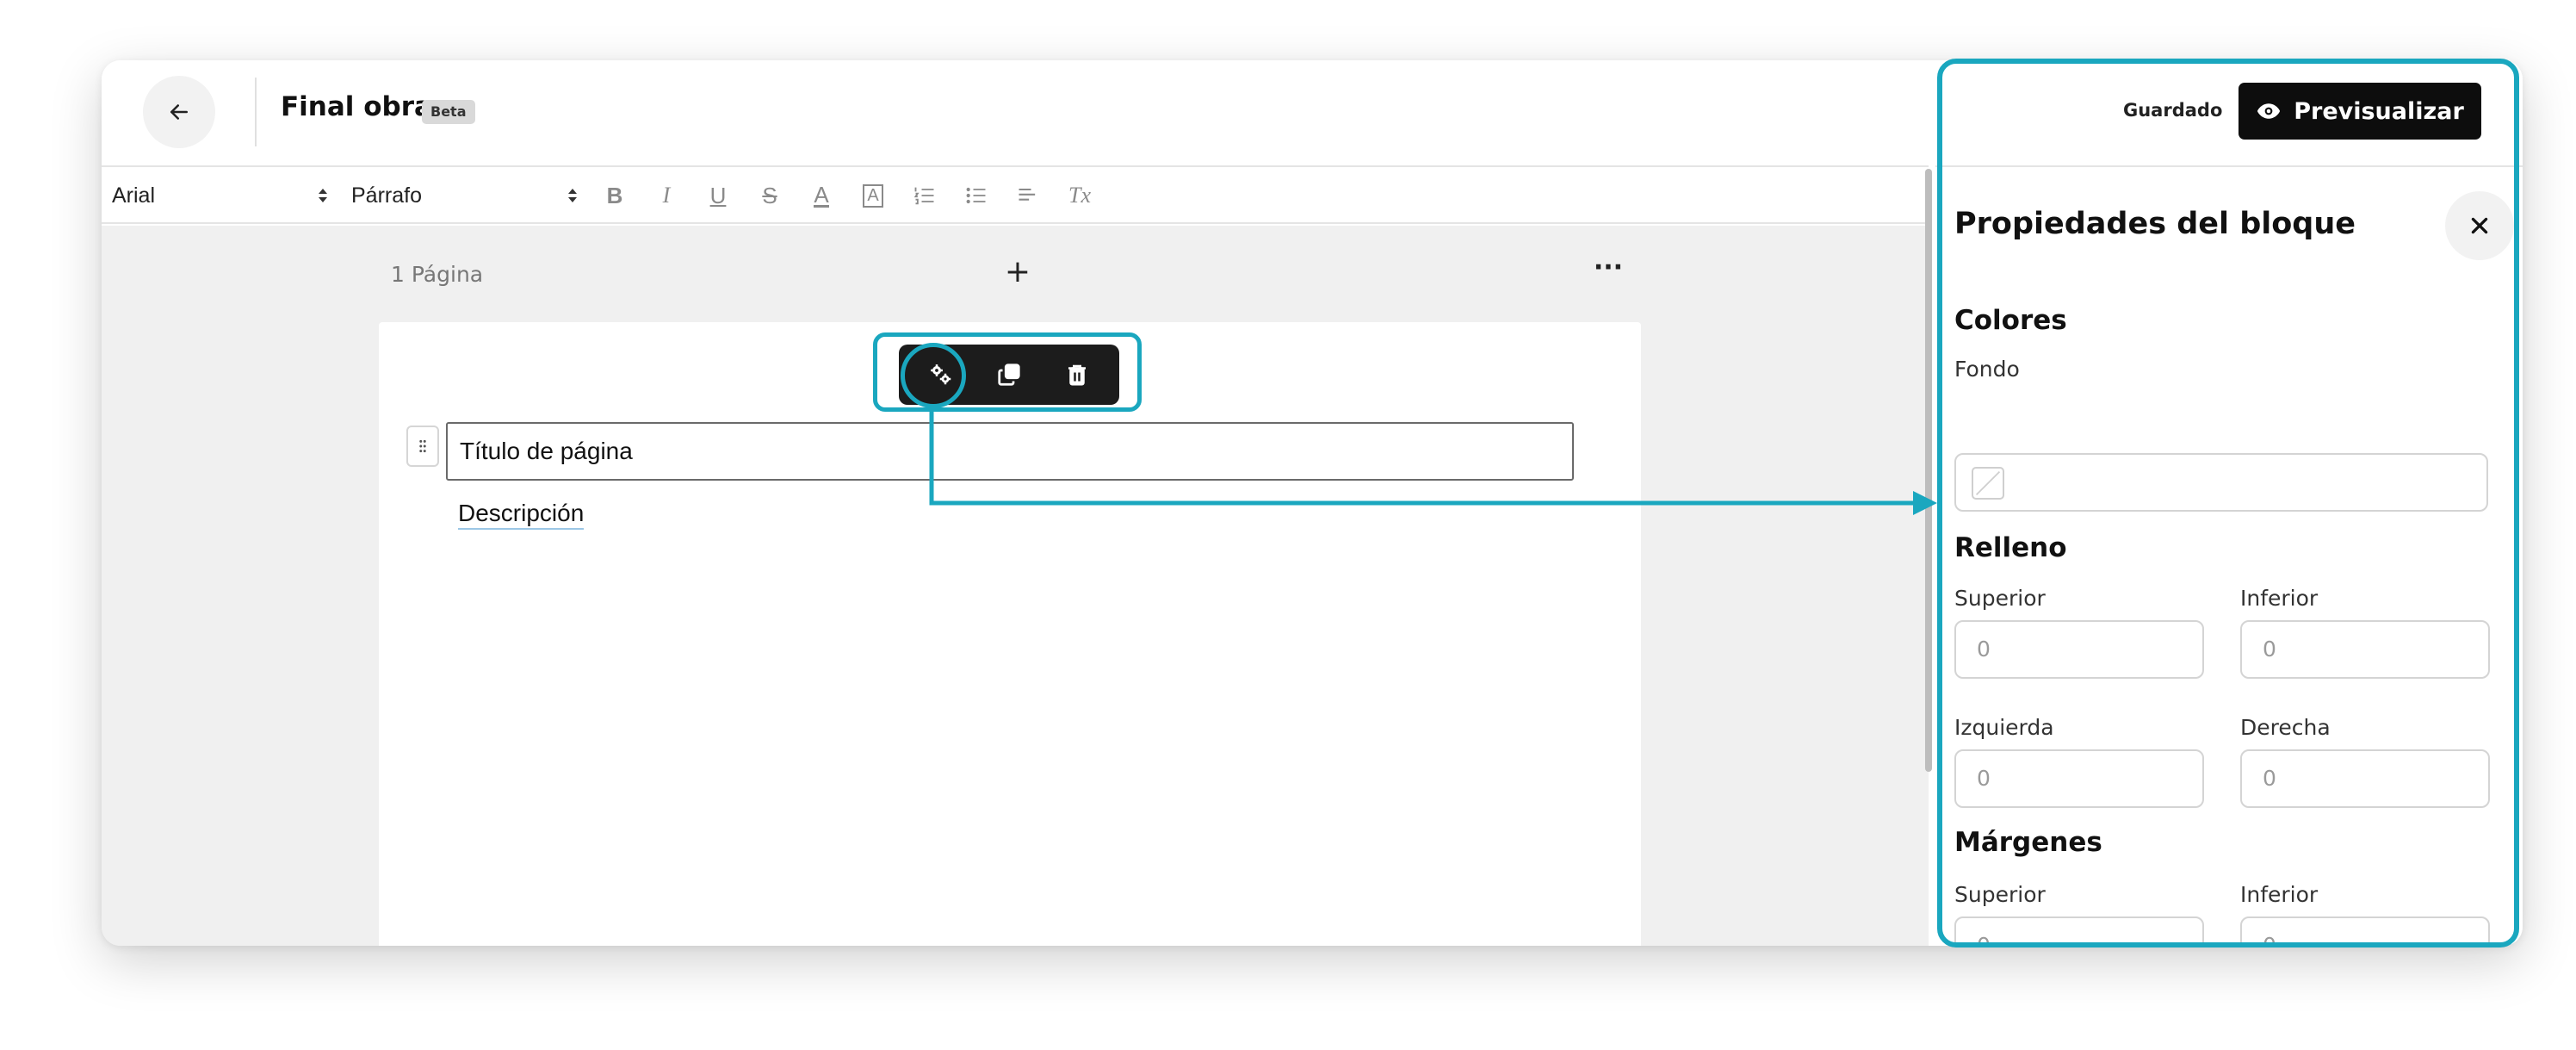  I want to click on highlight-color-button: A, so click(873, 196).